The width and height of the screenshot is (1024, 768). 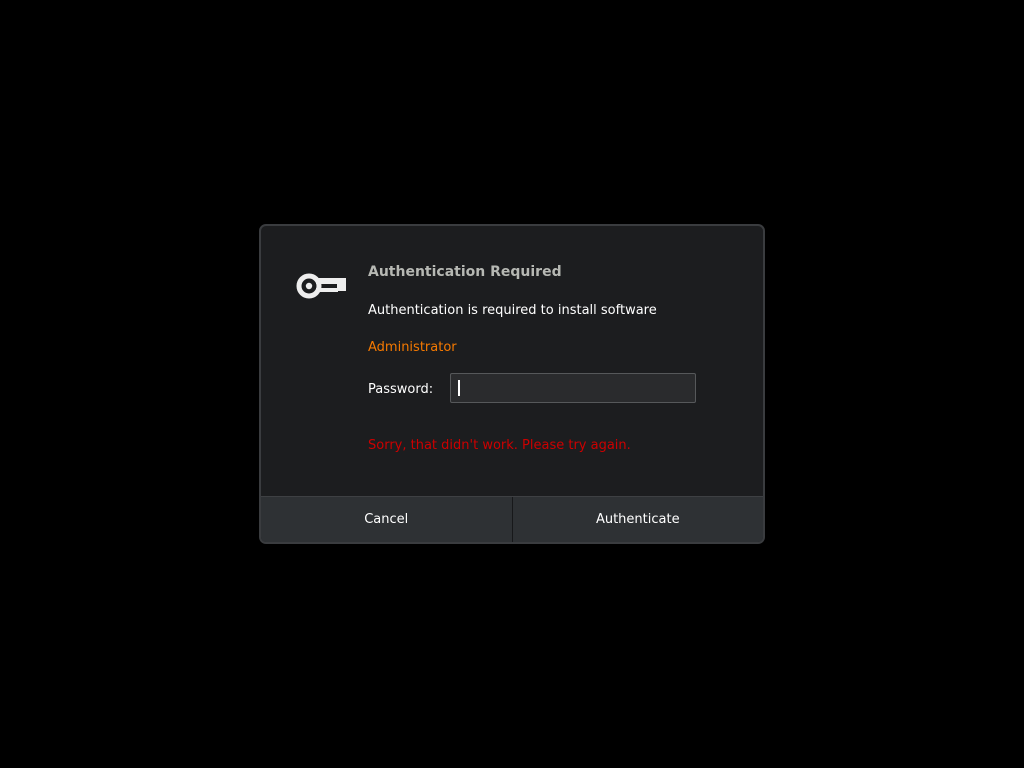 I want to click on user-name: Administrator, so click(x=412, y=347).